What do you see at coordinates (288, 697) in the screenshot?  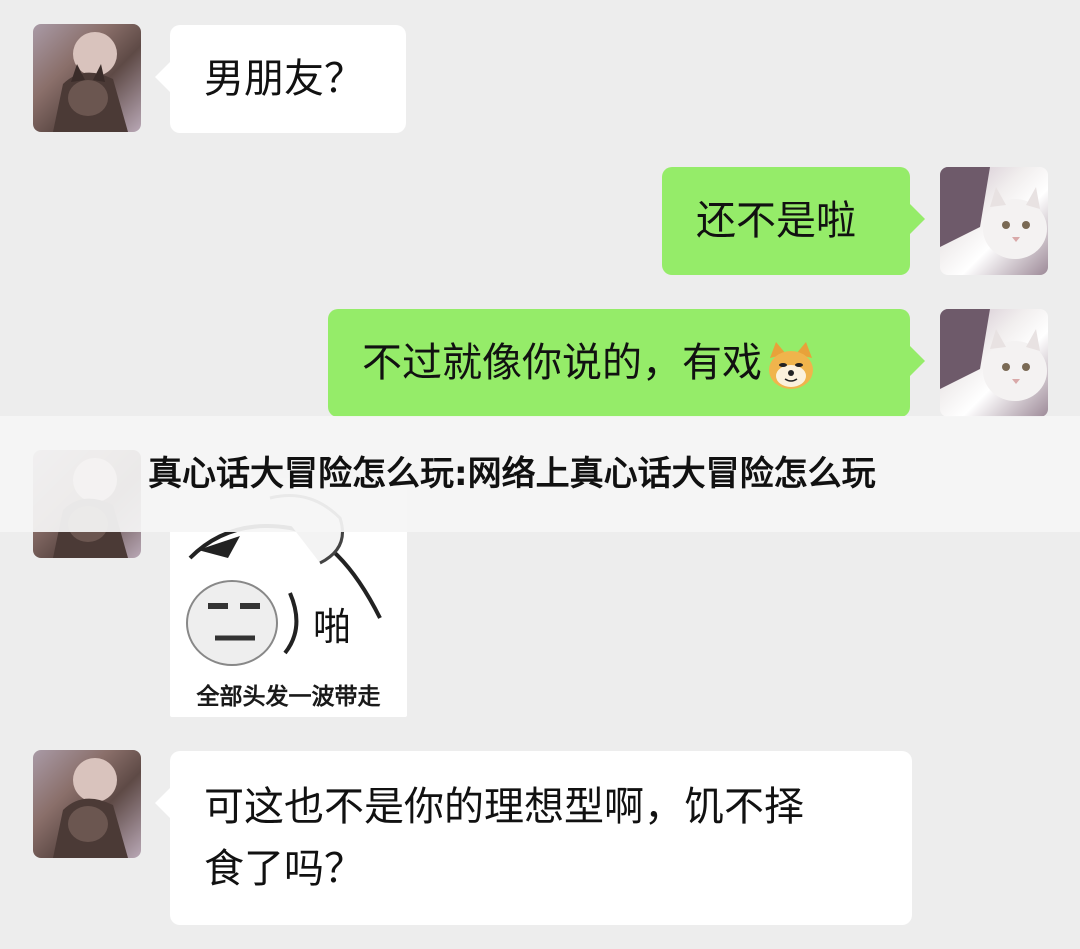 I see `sticker-caption: 全部头发一波带走` at bounding box center [288, 697].